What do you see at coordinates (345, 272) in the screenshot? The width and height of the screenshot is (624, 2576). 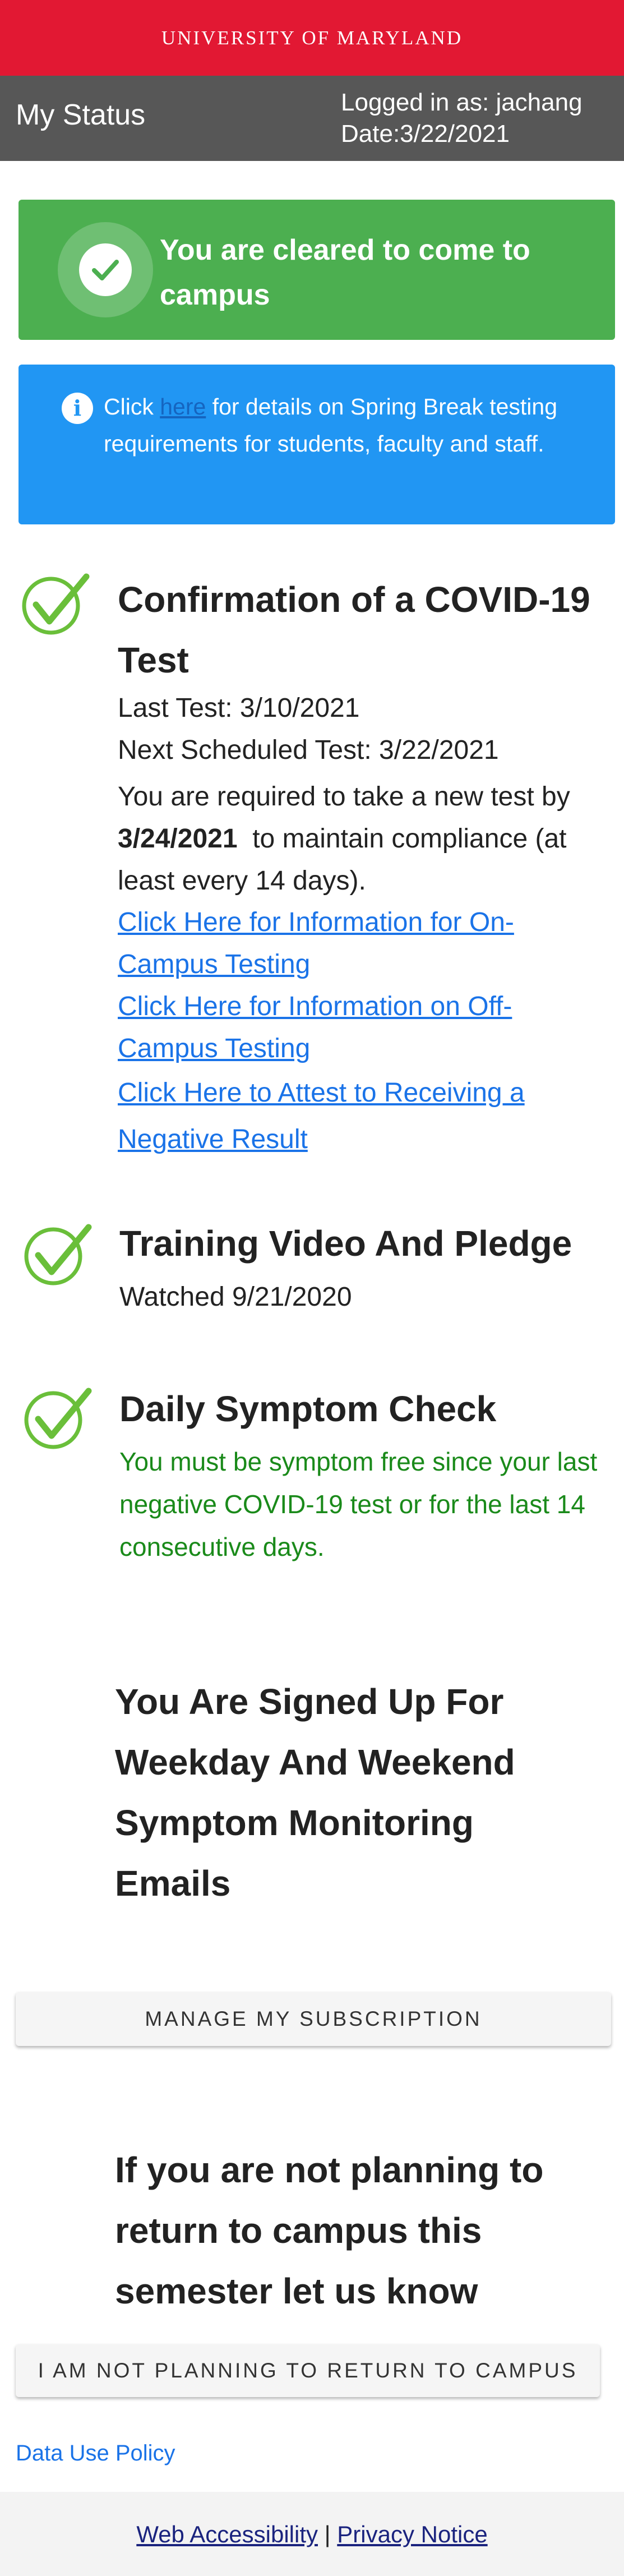 I see `cleared-message: You are cleared to come to campus` at bounding box center [345, 272].